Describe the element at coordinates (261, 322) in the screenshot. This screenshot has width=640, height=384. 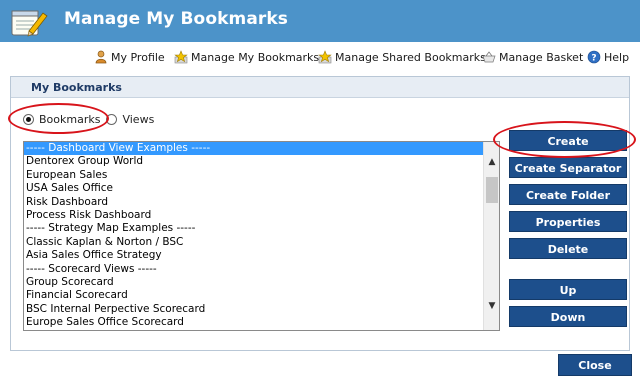
I see `list-item: Europe Sales Office Scorecard` at that location.